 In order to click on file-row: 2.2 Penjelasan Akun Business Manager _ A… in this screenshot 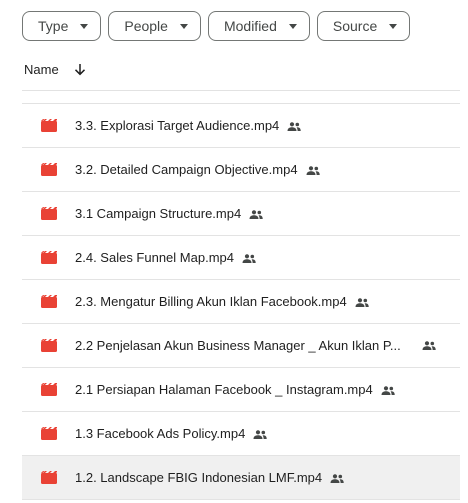, I will do `click(241, 346)`.